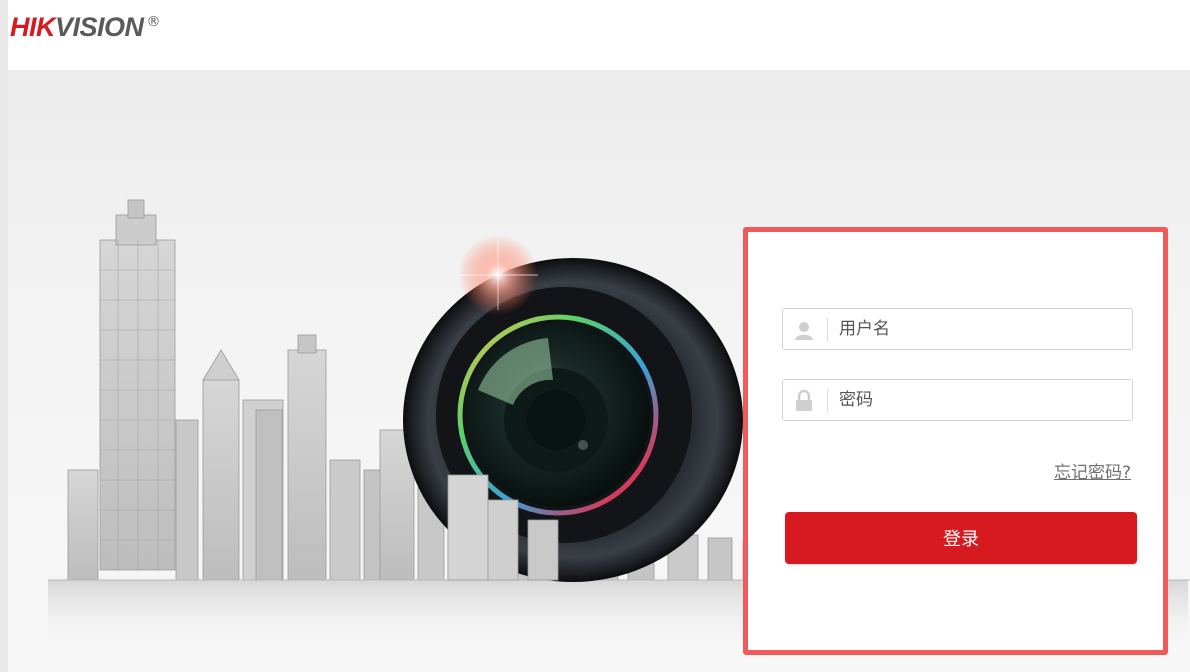 Image resolution: width=1190 pixels, height=672 pixels. I want to click on password-input, so click(979, 400).